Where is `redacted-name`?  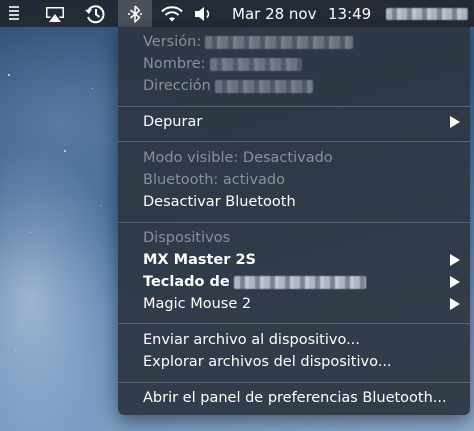 redacted-name is located at coordinates (255, 64).